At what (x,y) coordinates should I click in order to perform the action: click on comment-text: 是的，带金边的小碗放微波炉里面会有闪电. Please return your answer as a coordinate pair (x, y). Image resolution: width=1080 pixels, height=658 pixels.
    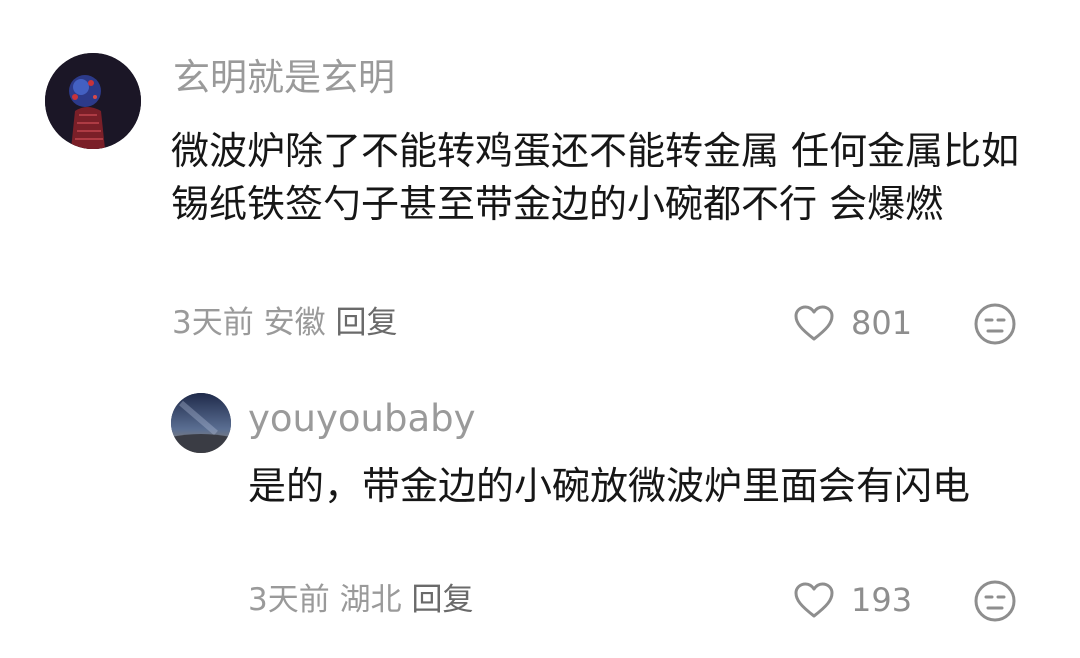
    Looking at the image, I should click on (609, 486).